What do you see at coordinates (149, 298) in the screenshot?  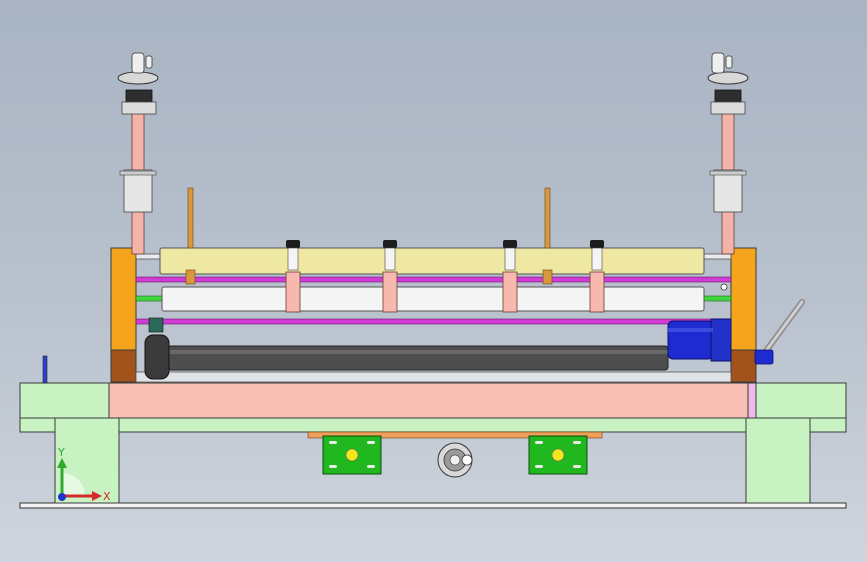 I see `green-rail-left` at bounding box center [149, 298].